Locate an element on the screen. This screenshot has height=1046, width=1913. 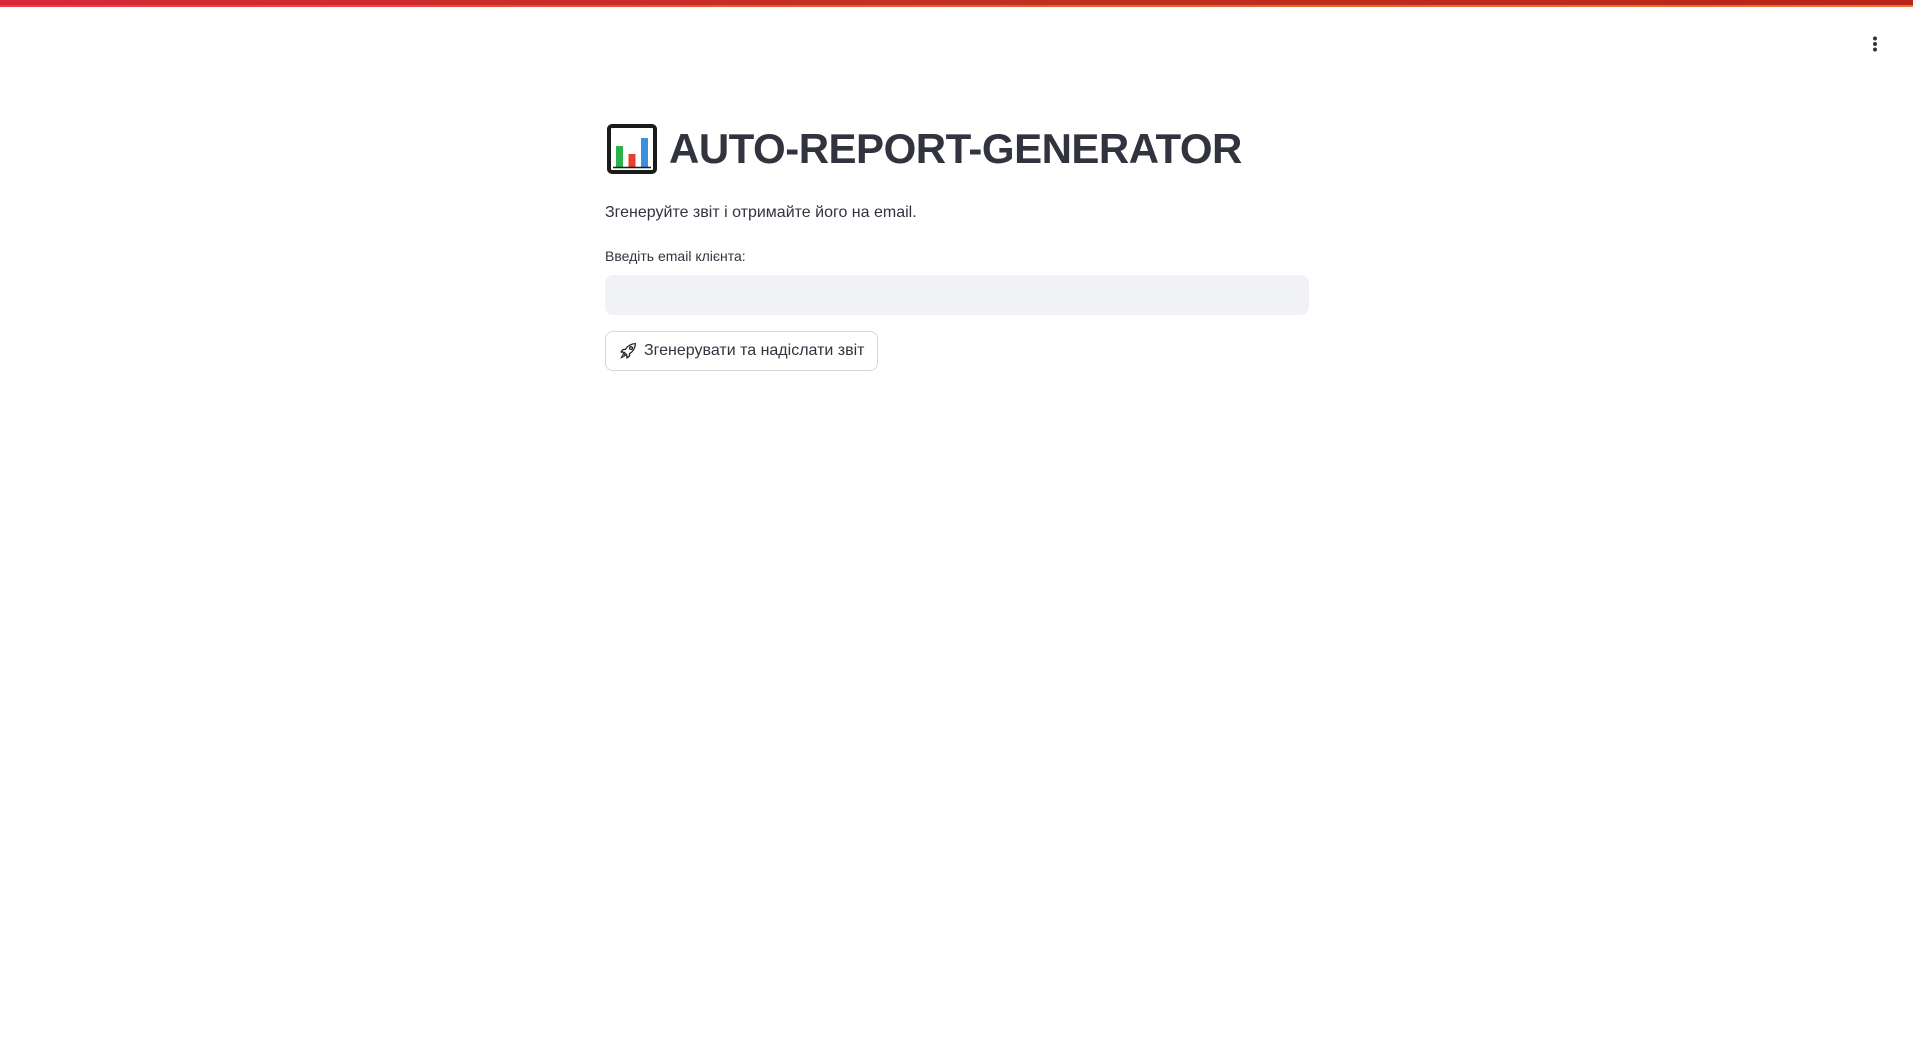
email-field is located at coordinates (957, 294).